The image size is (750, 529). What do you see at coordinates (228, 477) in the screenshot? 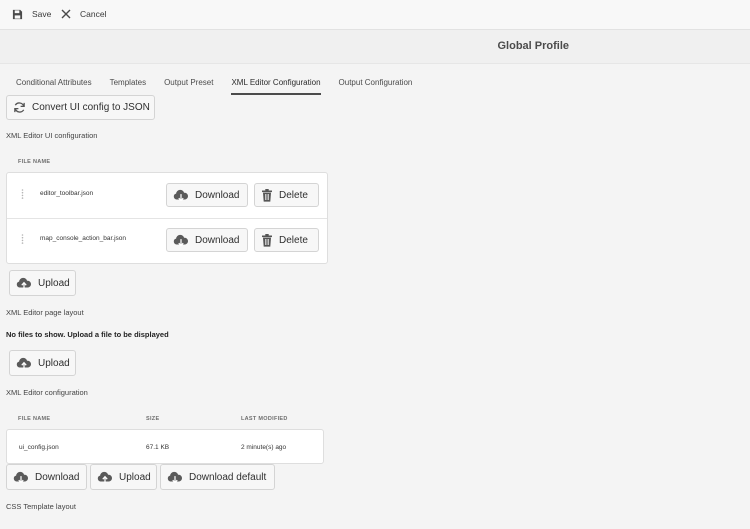
I see `download-default-label: Download default` at bounding box center [228, 477].